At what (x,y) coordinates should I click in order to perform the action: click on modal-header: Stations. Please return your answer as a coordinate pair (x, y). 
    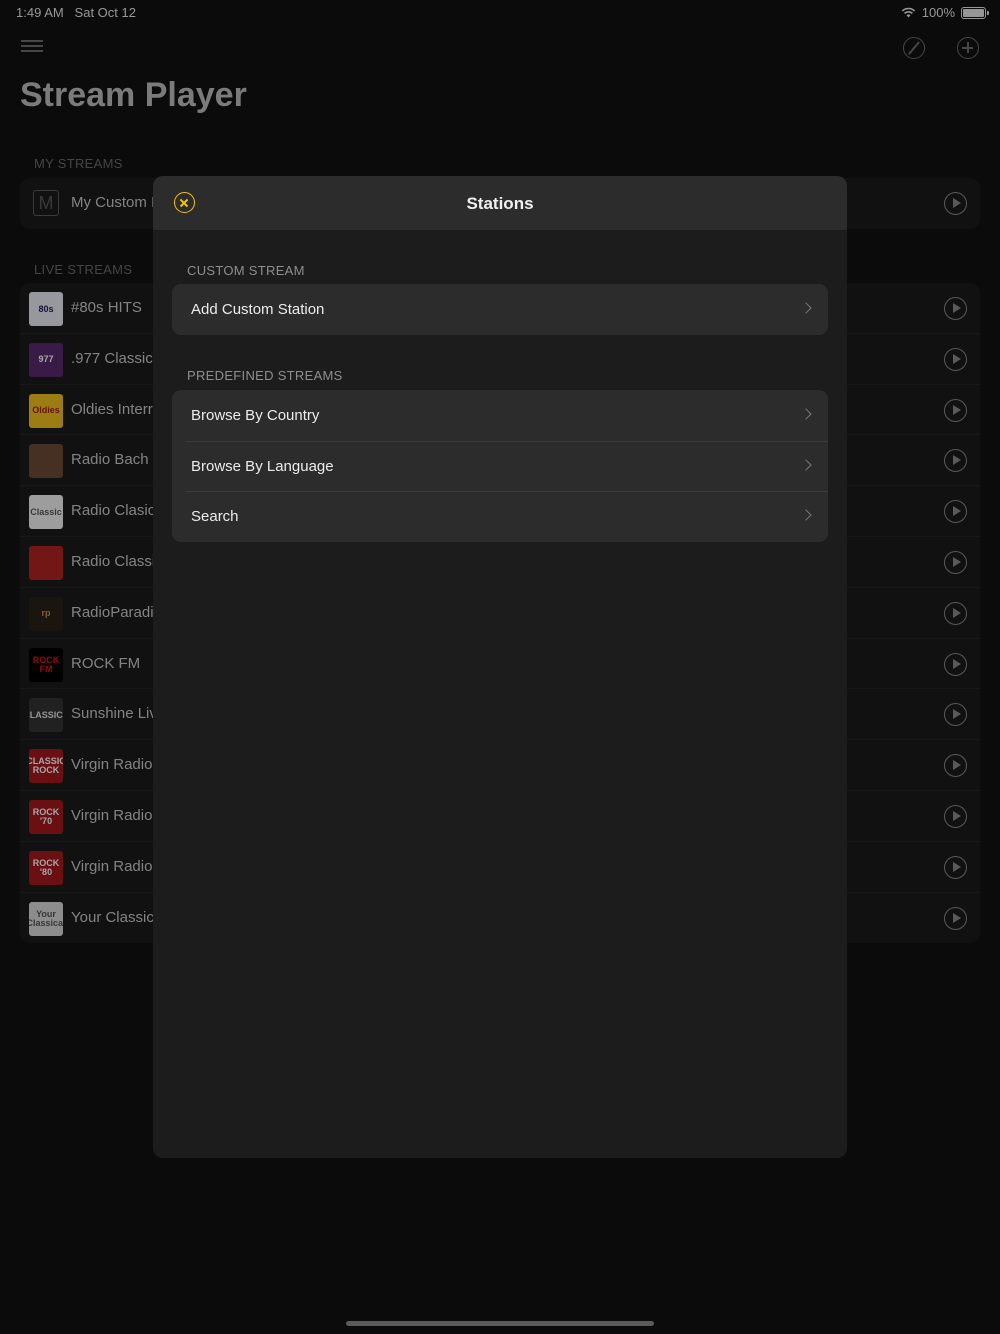
    Looking at the image, I should click on (500, 203).